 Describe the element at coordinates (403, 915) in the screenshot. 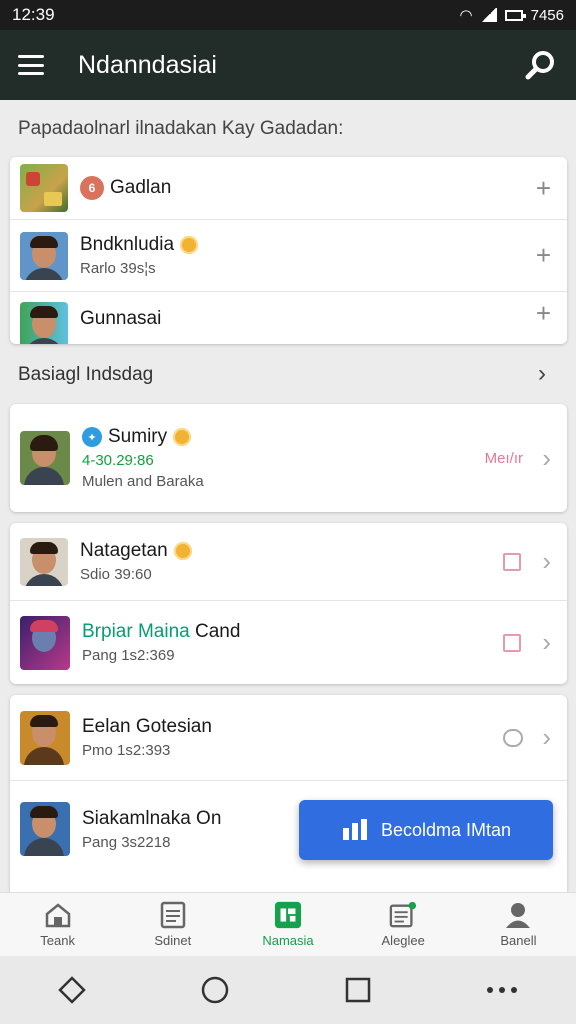

I see `list-icon` at that location.